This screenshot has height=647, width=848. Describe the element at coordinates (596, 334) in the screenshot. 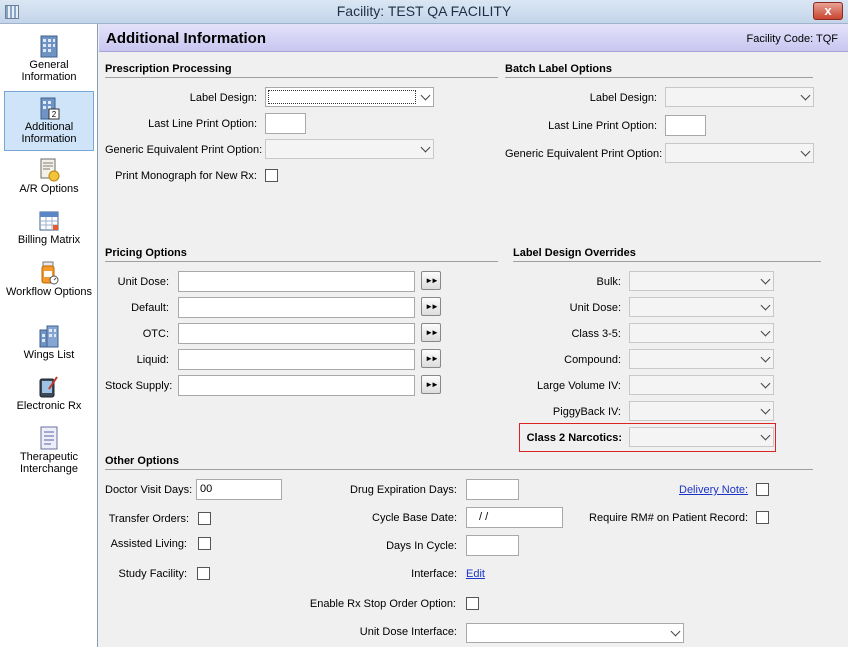

I see `override-class-3-5-label: Class 3-5:` at that location.